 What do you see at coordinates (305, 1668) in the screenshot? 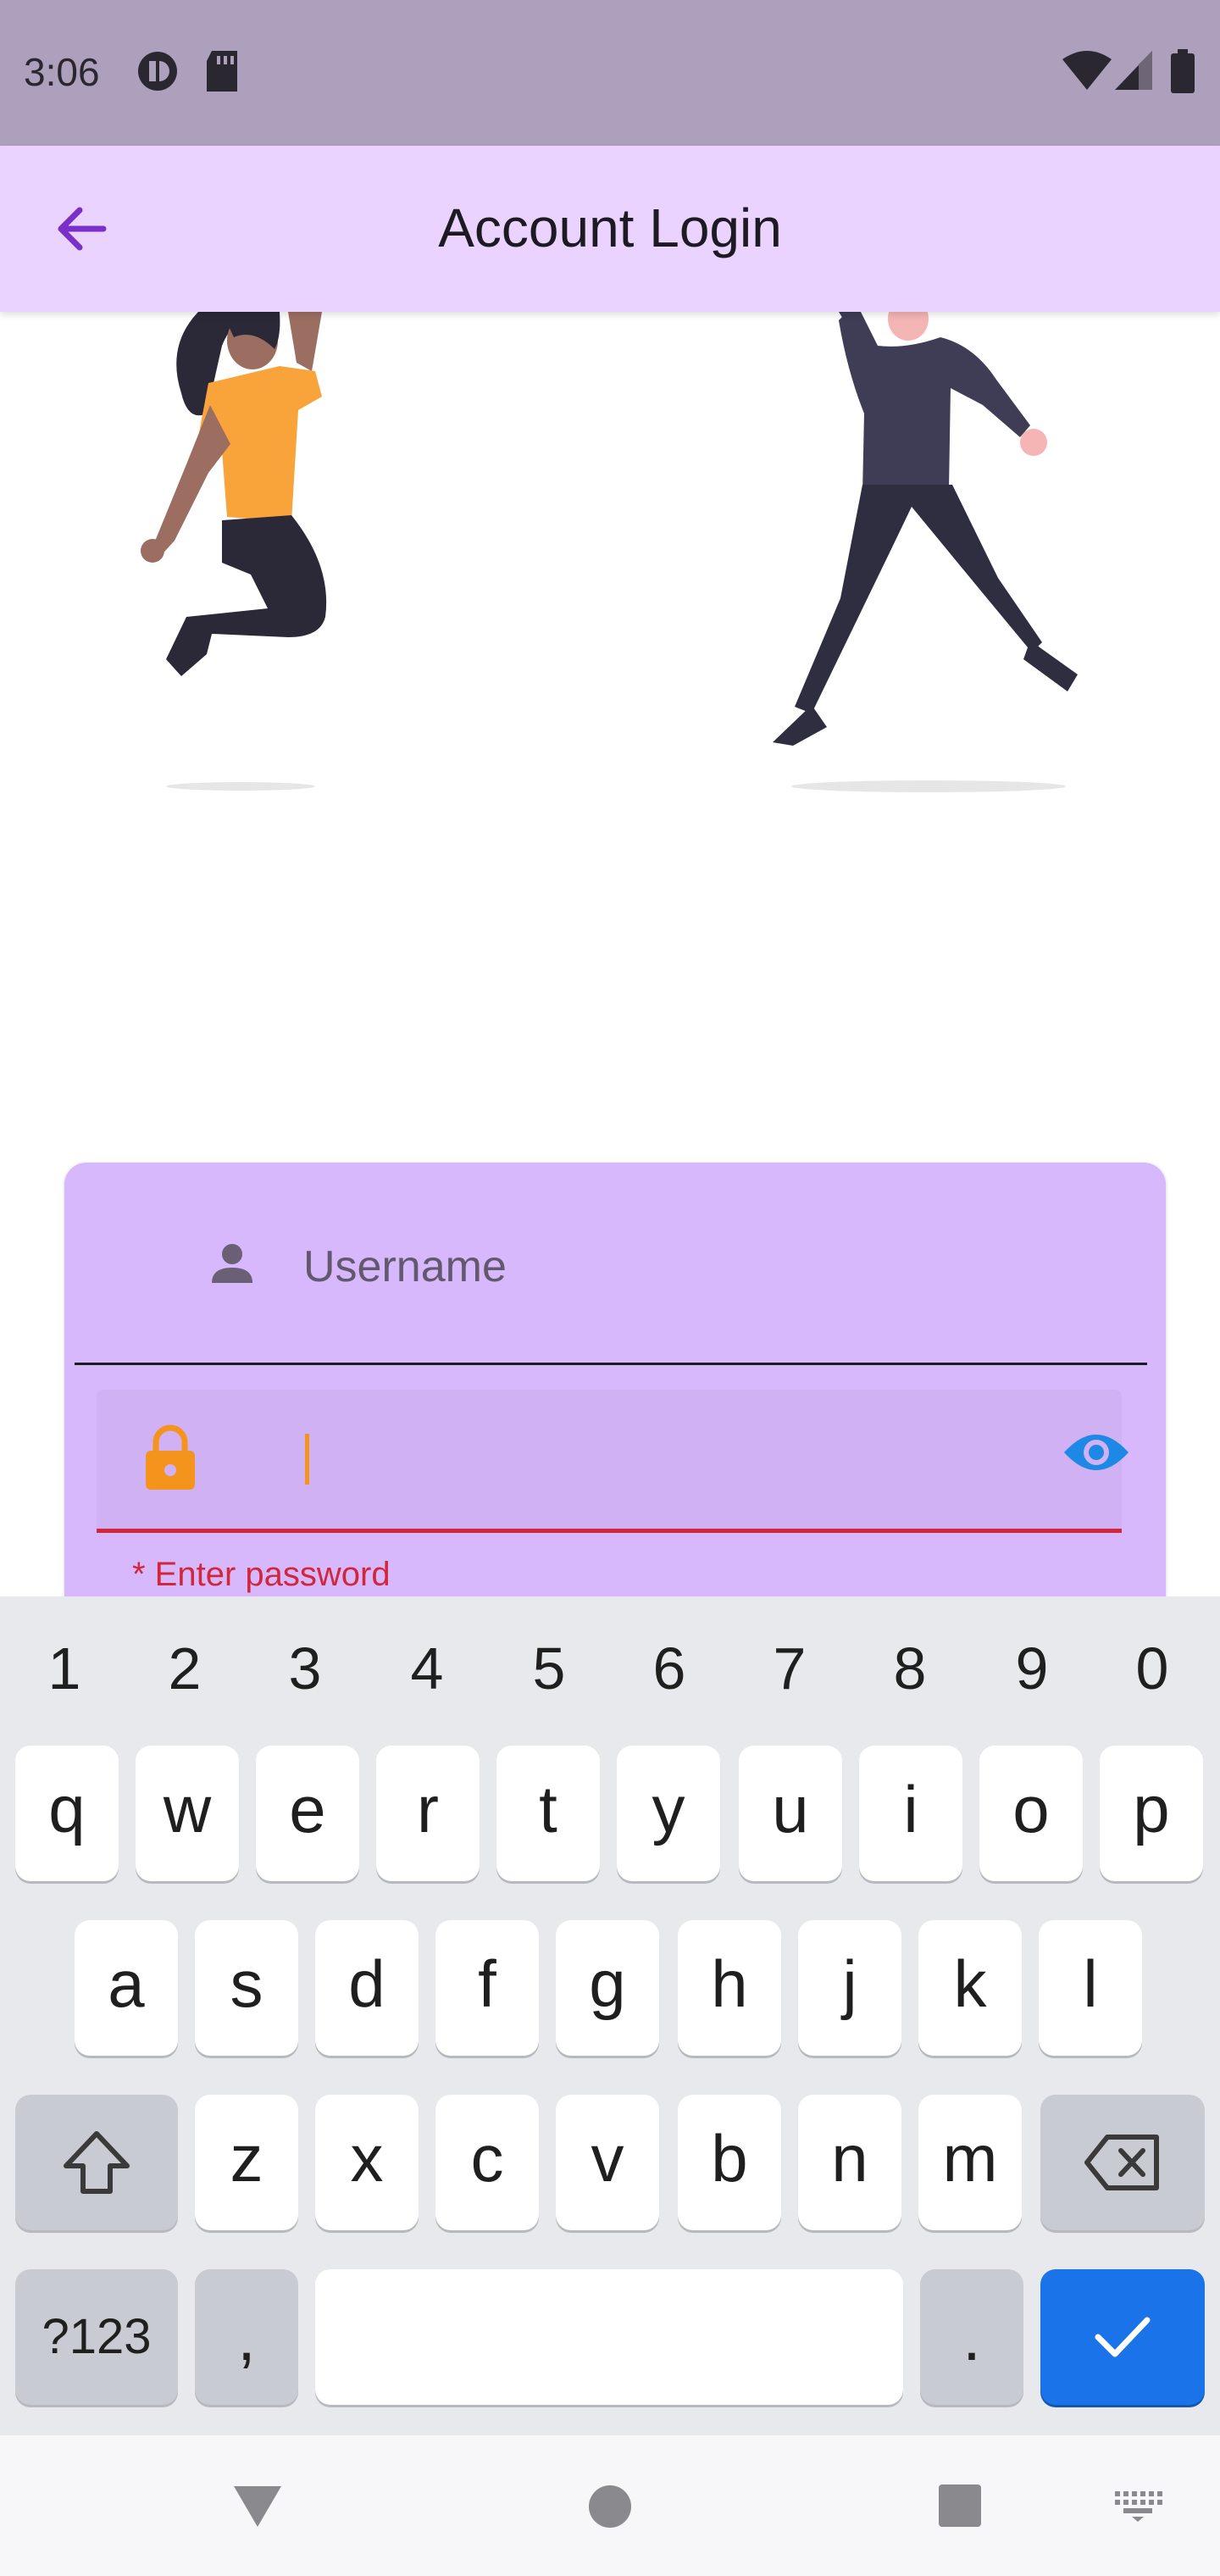
I see `key-3: 3` at bounding box center [305, 1668].